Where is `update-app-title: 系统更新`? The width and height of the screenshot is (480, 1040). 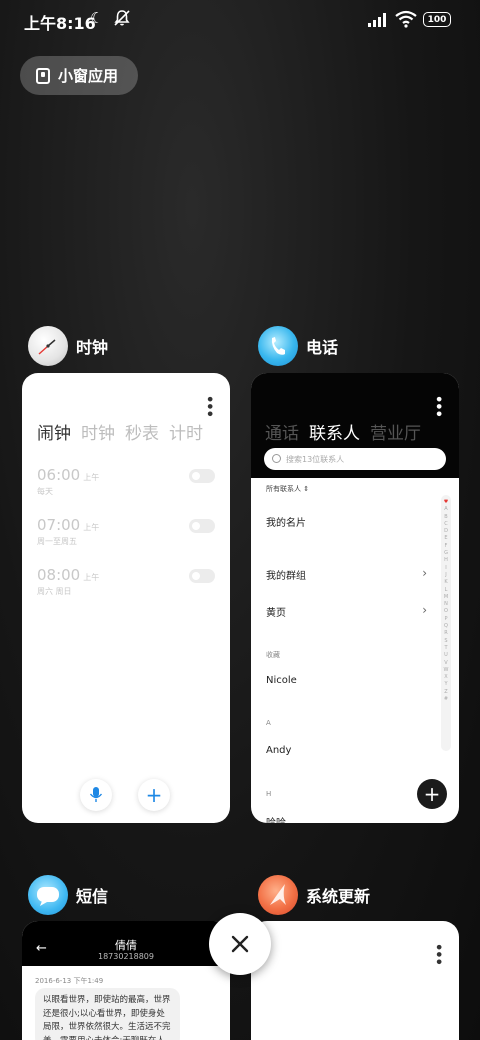
update-app-title: 系统更新 is located at coordinates (338, 896).